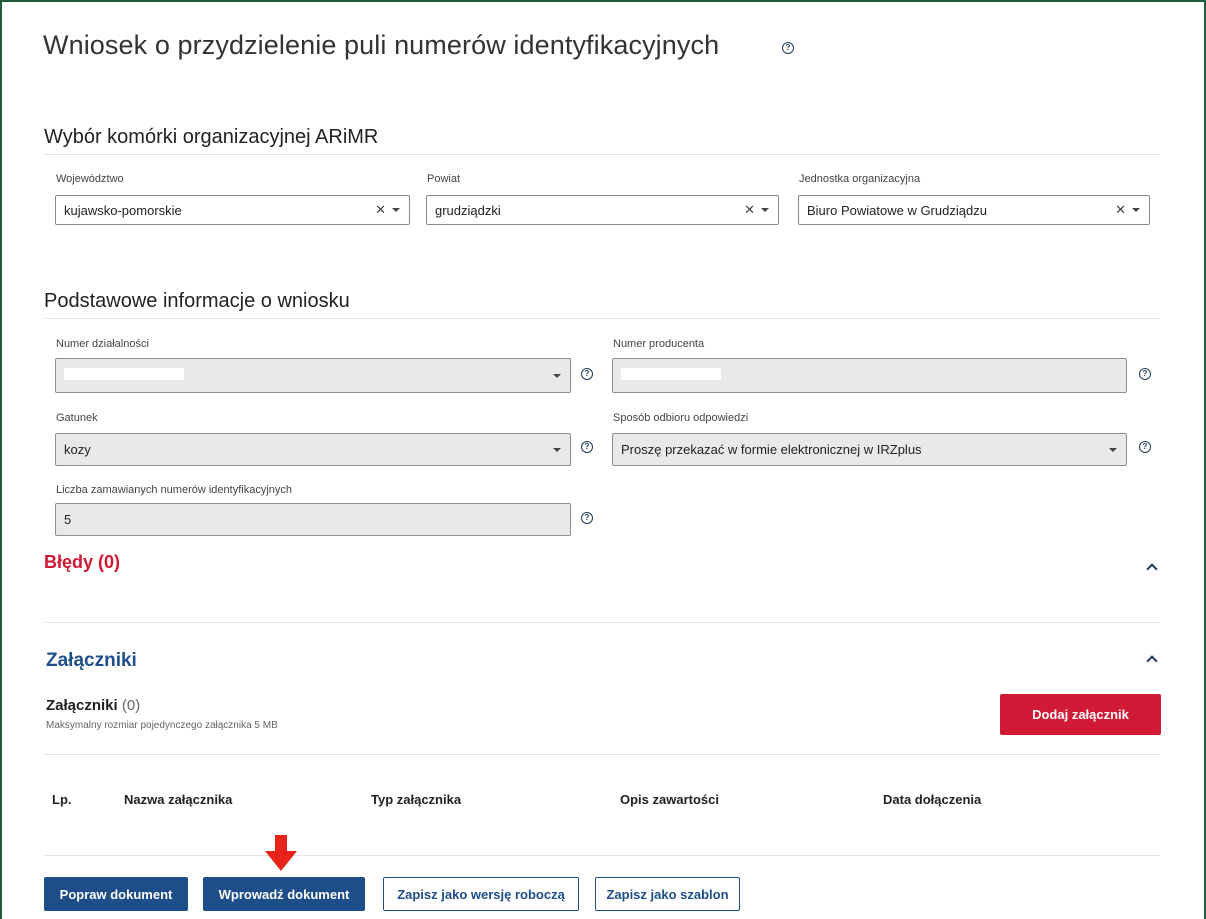  Describe the element at coordinates (131, 705) in the screenshot. I see `attachments-count: (0)` at that location.